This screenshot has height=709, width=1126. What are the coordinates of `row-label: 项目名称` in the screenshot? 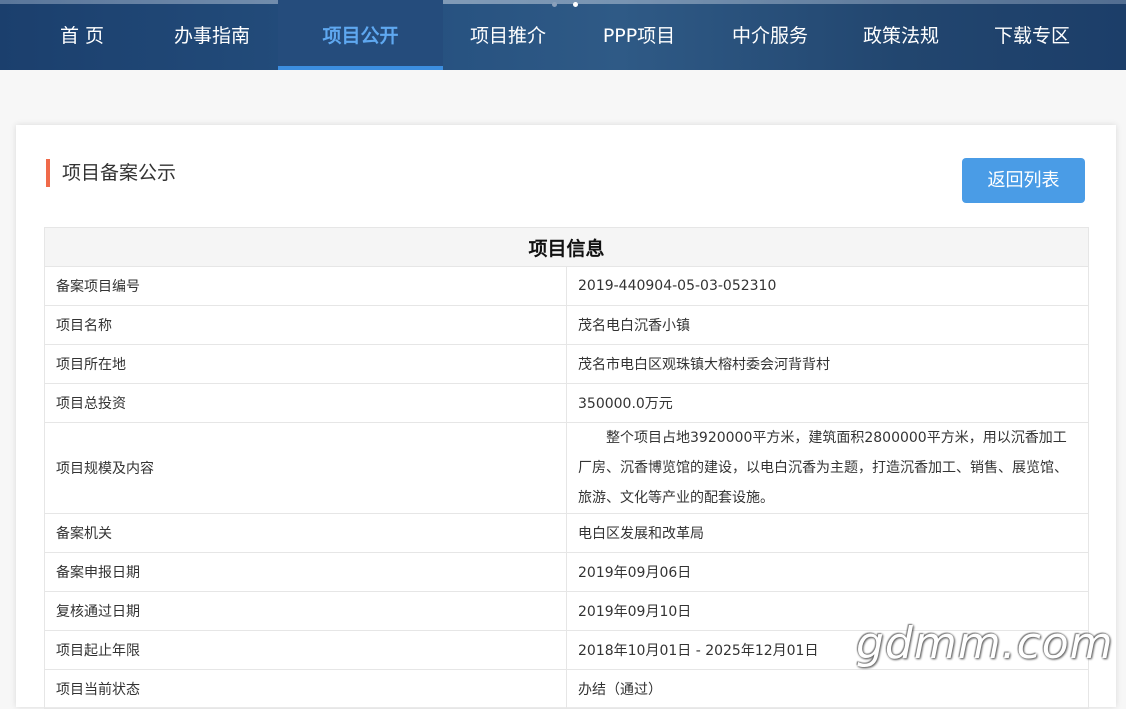 It's located at (305, 325).